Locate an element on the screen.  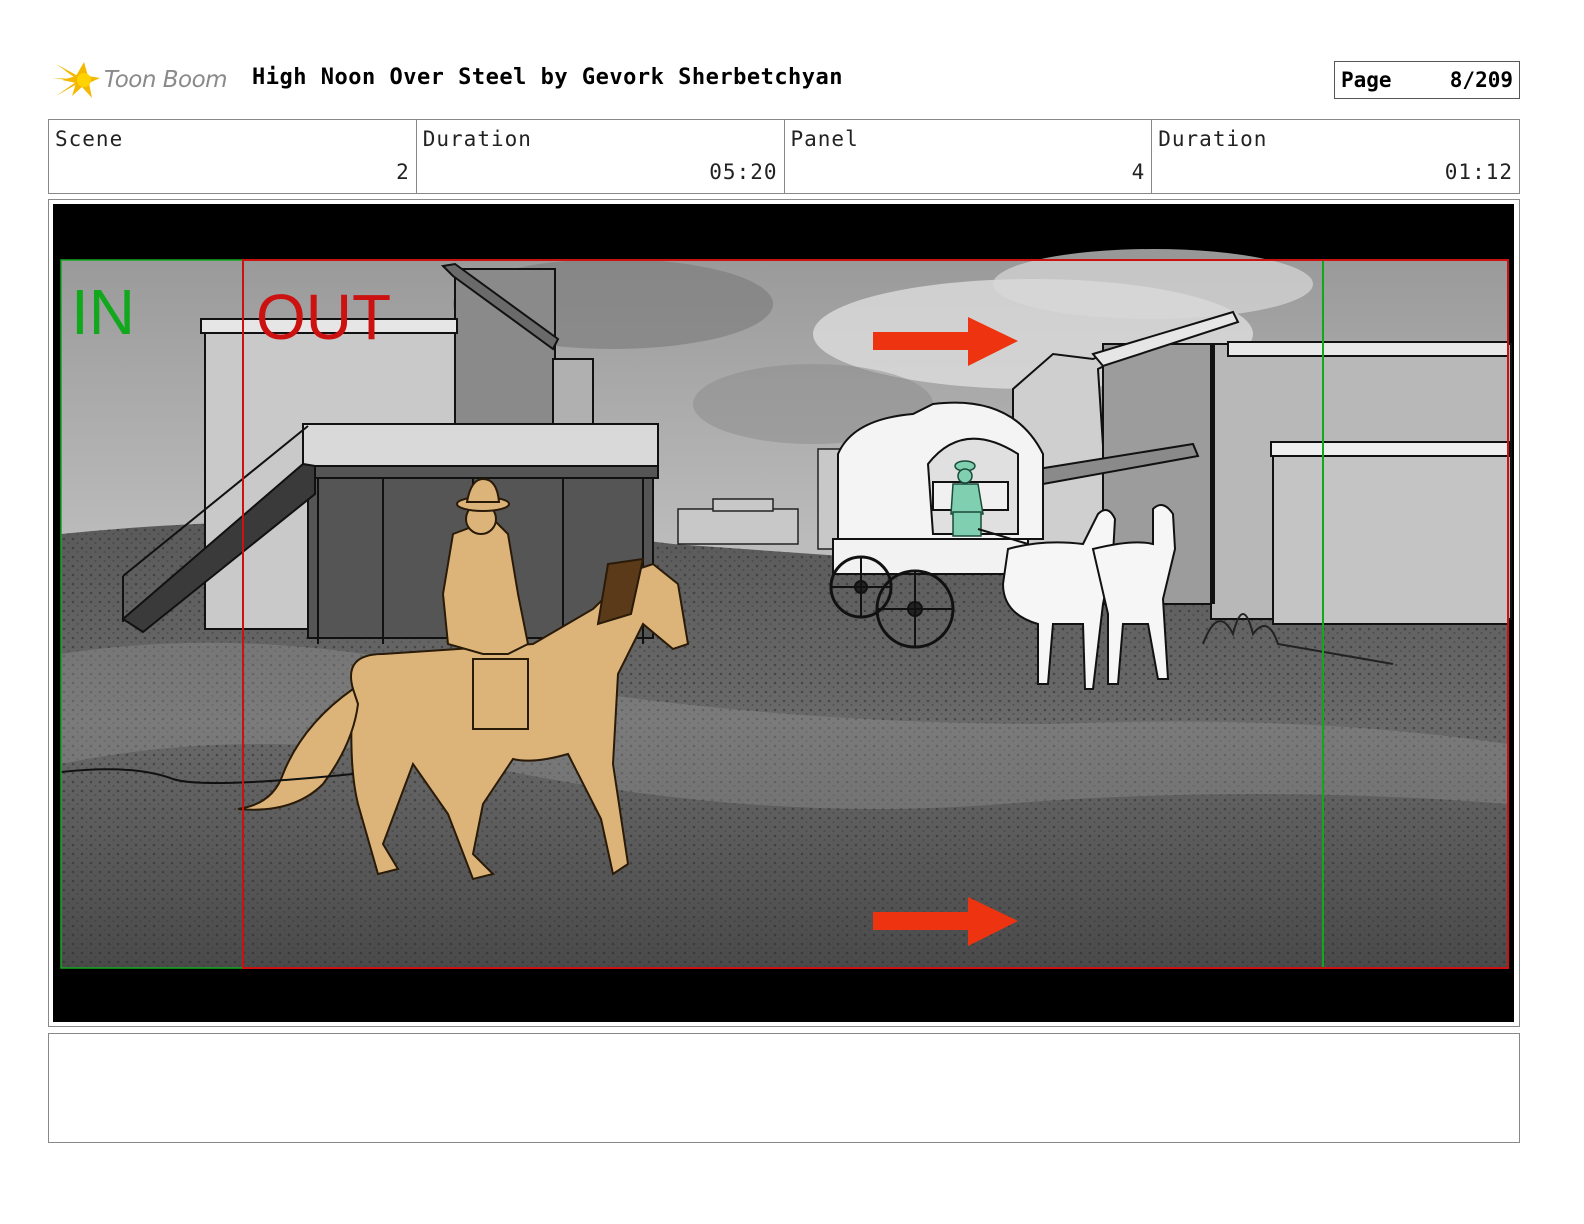
panel-label: Panel is located at coordinates (824, 139).